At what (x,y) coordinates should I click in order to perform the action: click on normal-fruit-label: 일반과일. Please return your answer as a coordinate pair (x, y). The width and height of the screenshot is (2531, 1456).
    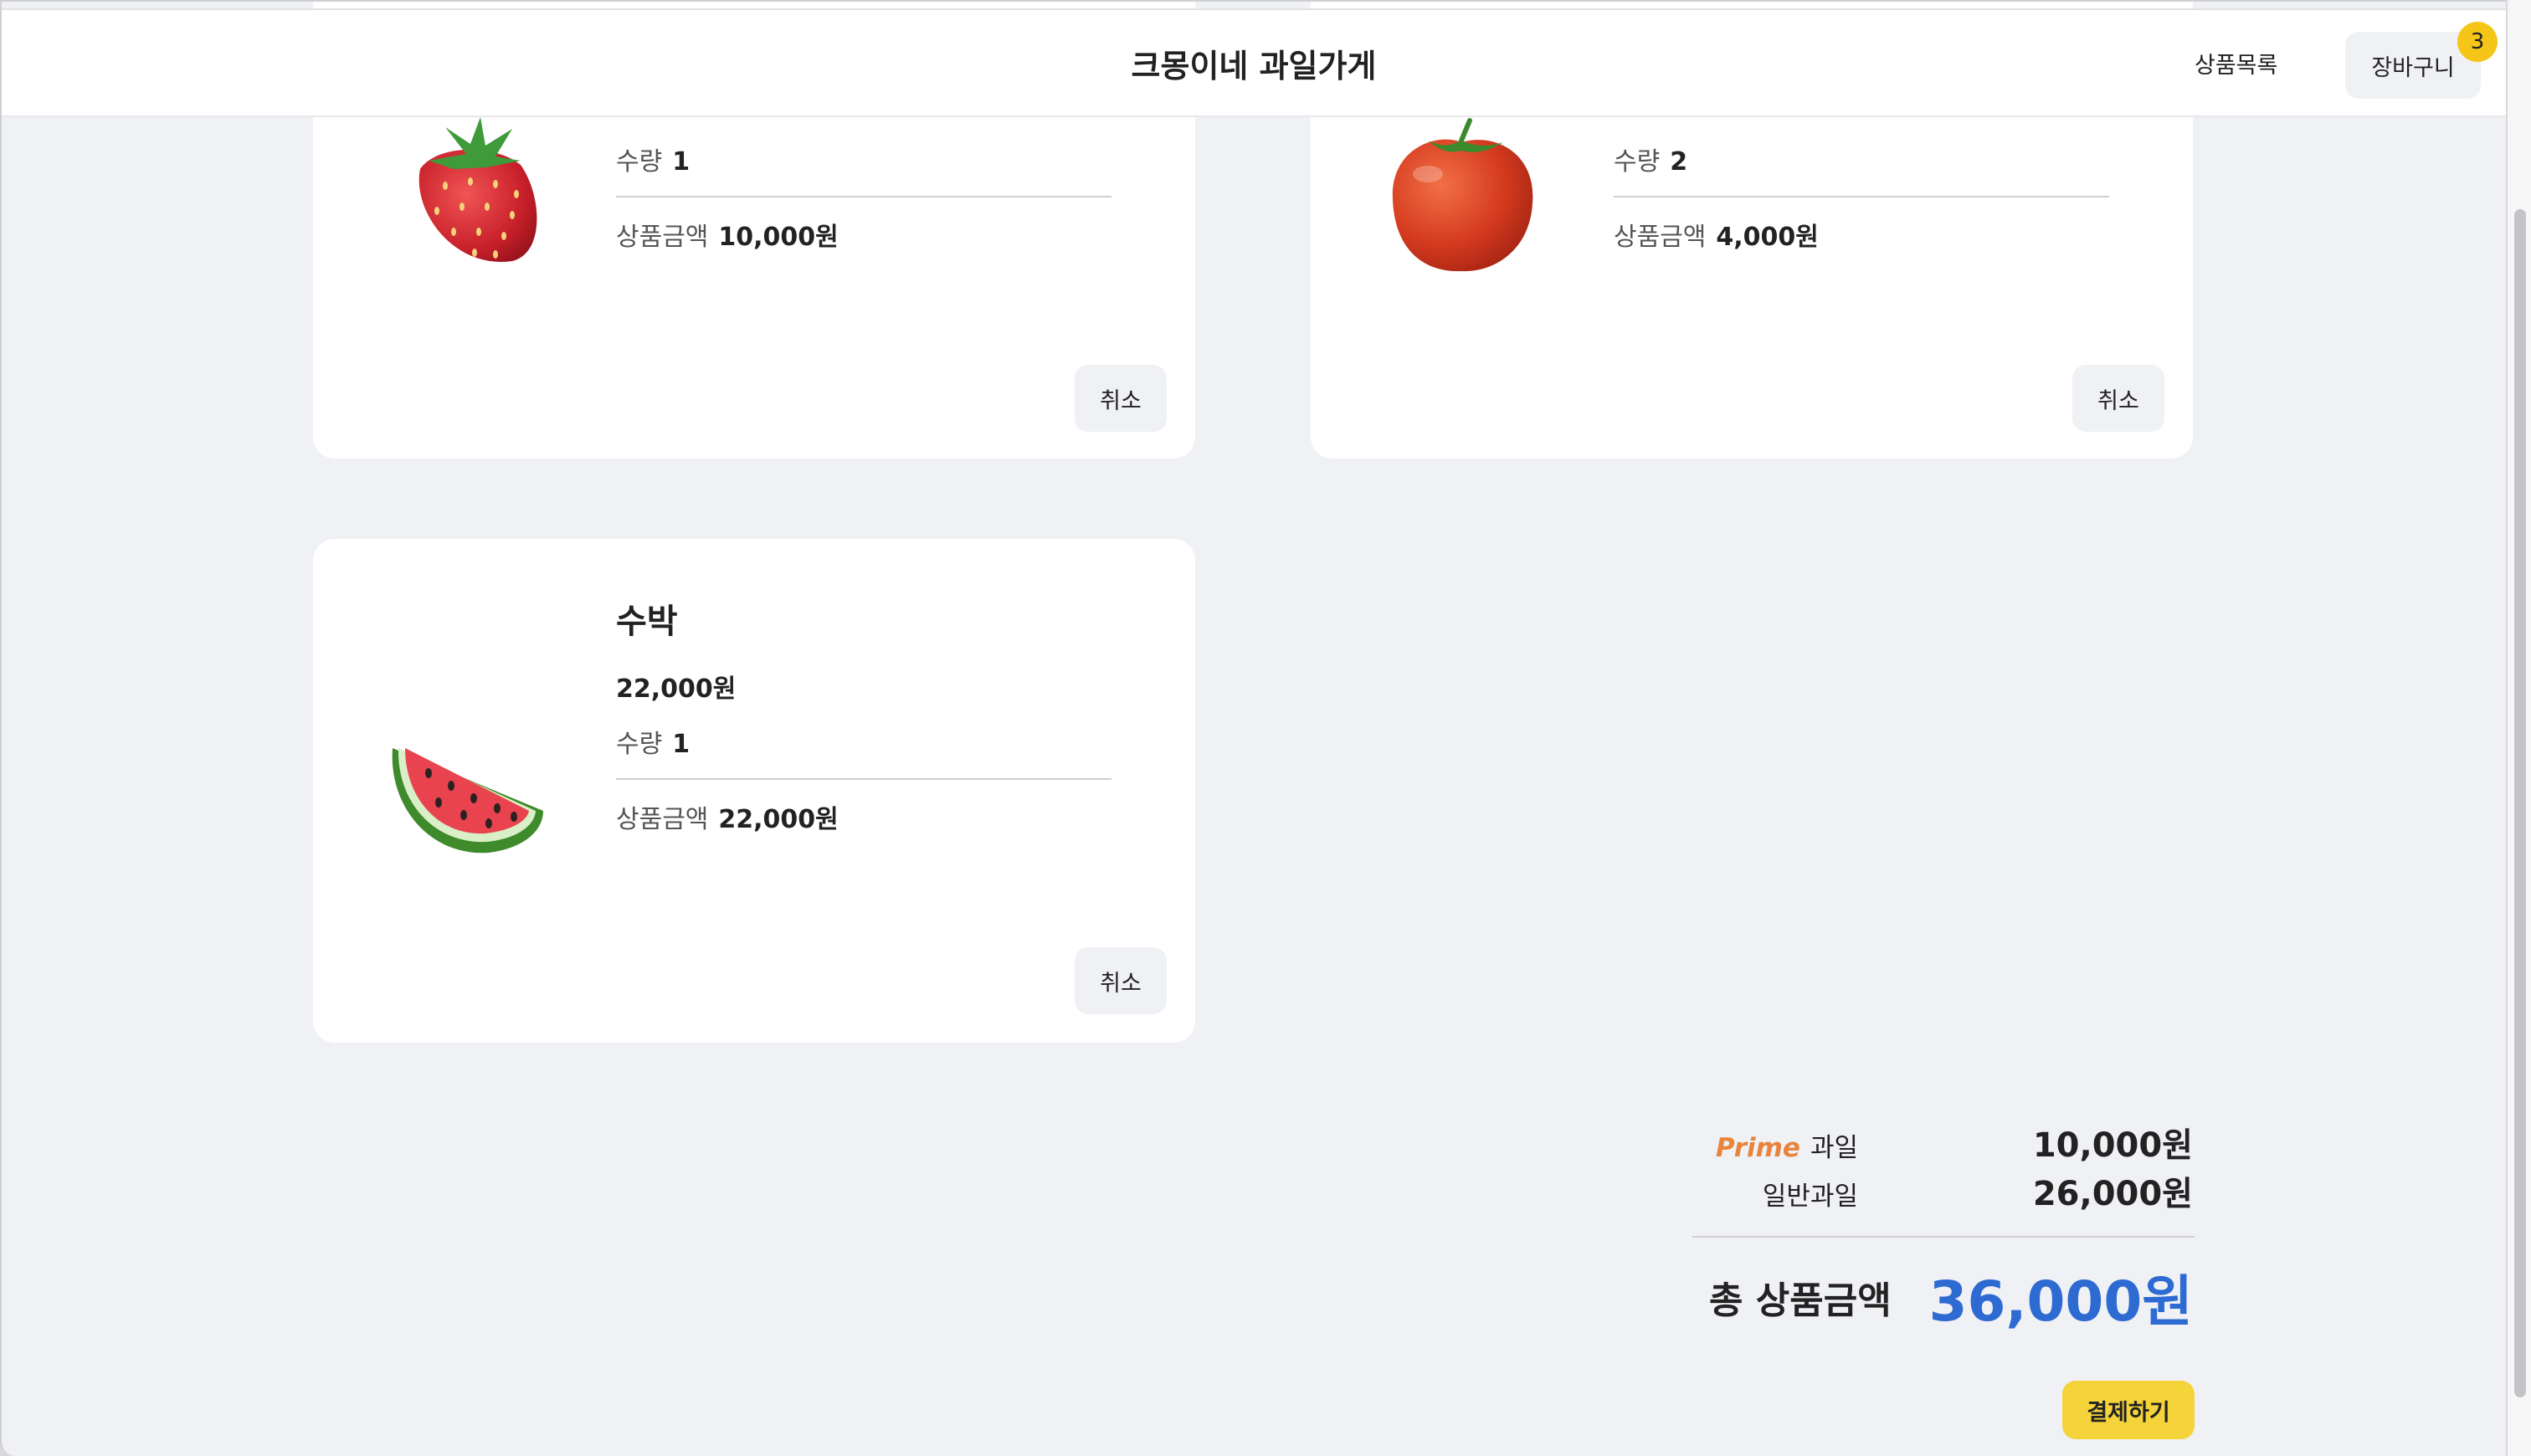
    Looking at the image, I should click on (1810, 1197).